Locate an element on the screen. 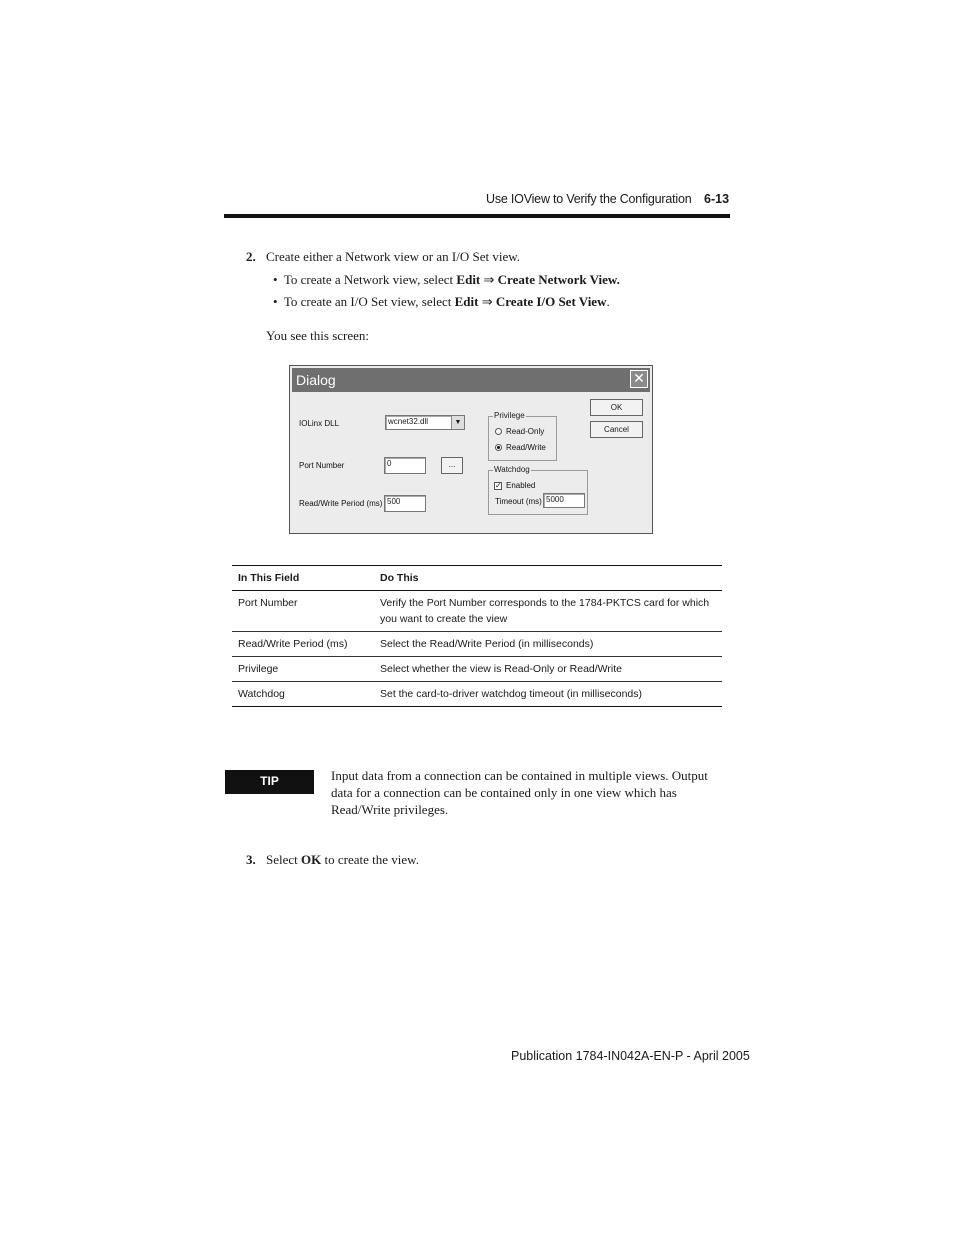 The image size is (954, 1235). see-screen-text: You see this screen: is located at coordinates (318, 335).